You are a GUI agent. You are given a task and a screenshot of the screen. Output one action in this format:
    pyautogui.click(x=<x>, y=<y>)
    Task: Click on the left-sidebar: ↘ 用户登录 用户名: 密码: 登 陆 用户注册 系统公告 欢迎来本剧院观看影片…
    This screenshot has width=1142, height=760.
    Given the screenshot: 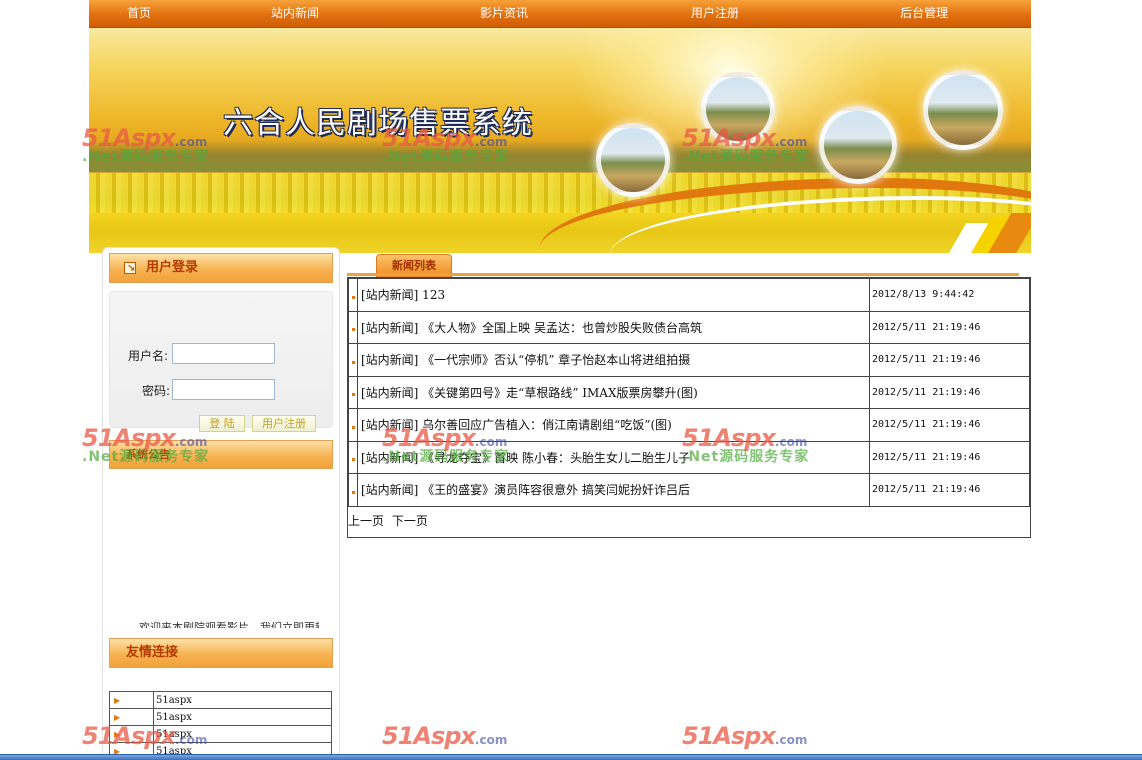 What is the action you would take?
    pyautogui.click(x=221, y=503)
    